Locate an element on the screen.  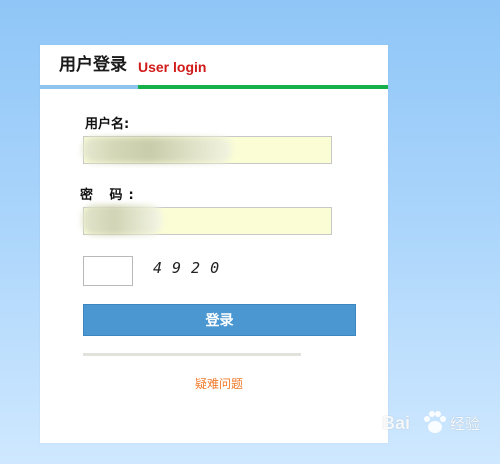
username-blurred-value is located at coordinates (157, 150).